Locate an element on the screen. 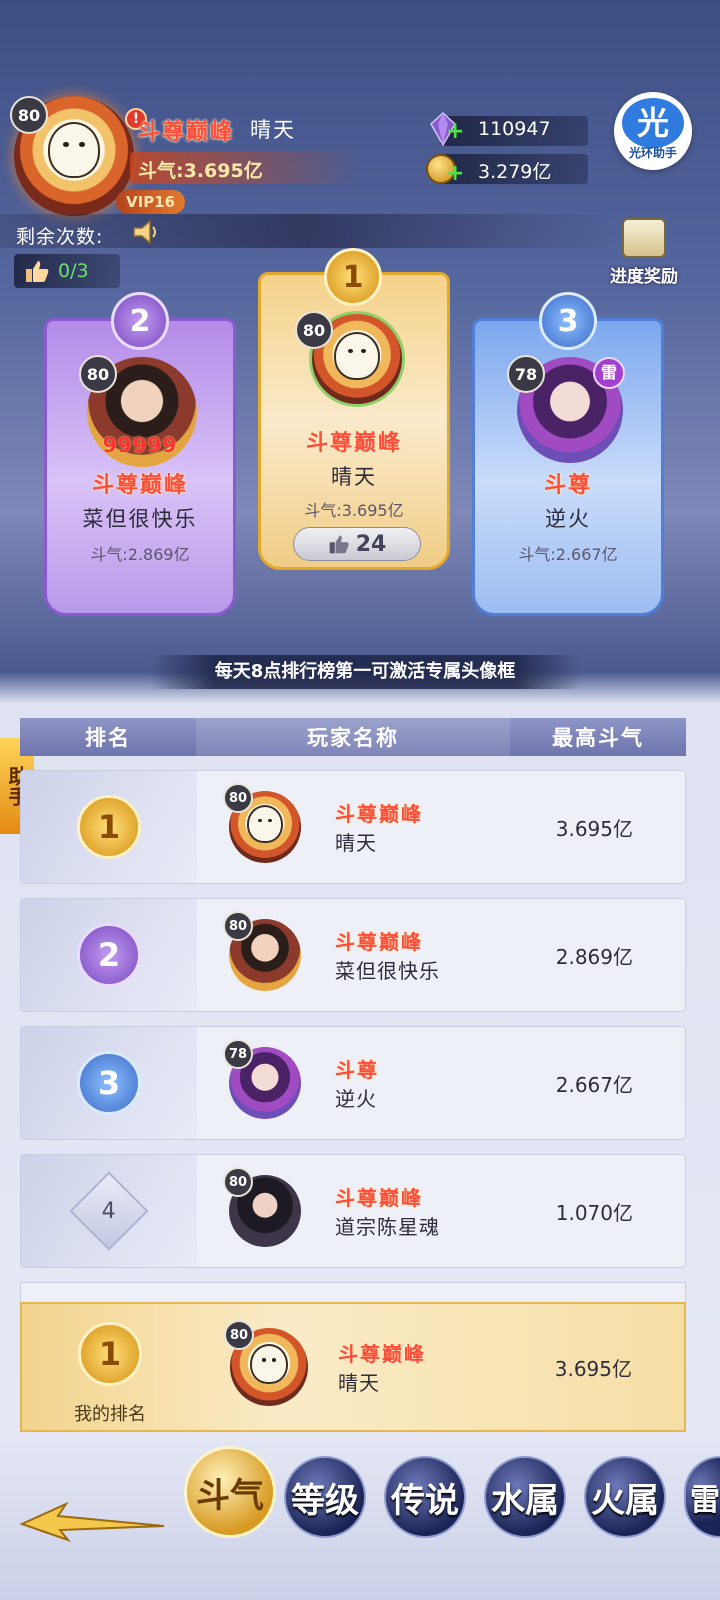 This screenshot has width=720, height=1600. header-player: 玩家名称 is located at coordinates (353, 737).